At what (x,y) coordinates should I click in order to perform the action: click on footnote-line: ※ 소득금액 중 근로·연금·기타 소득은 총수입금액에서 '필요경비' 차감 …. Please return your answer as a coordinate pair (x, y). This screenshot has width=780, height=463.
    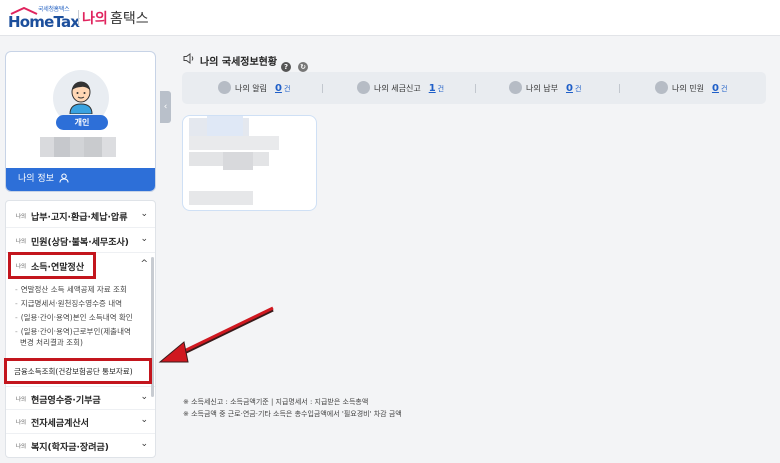
    Looking at the image, I should click on (292, 414).